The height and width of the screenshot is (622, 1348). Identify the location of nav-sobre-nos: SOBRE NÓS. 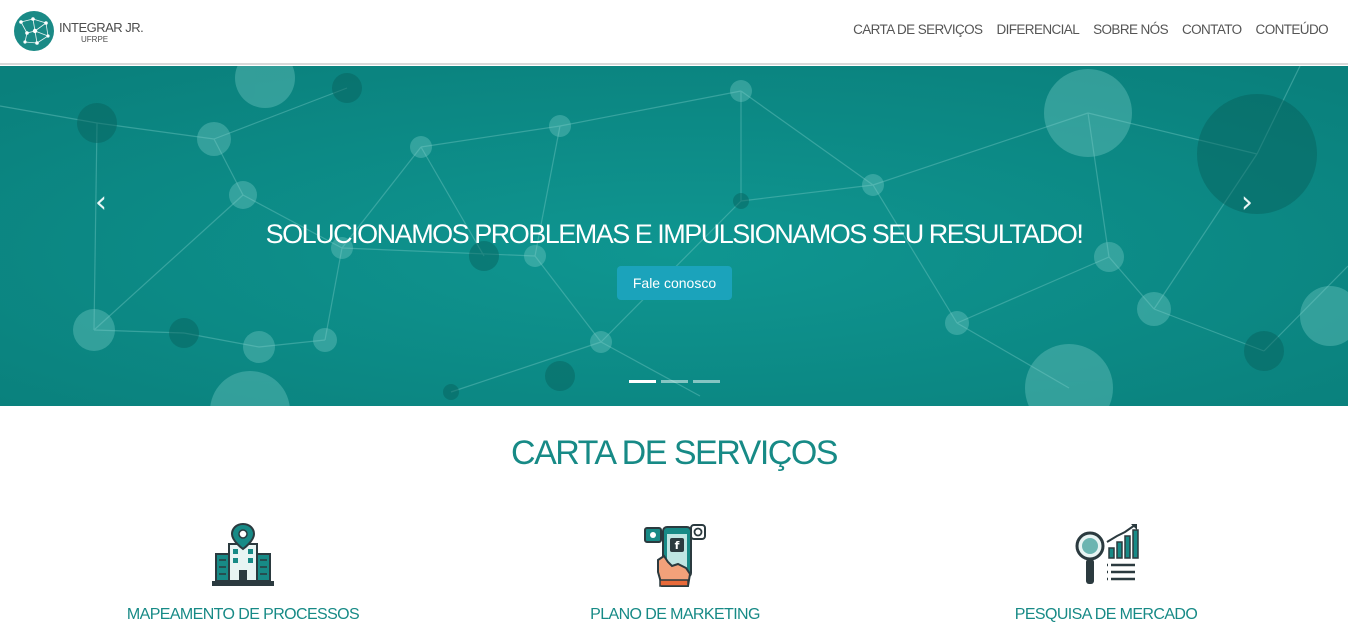
(1130, 29).